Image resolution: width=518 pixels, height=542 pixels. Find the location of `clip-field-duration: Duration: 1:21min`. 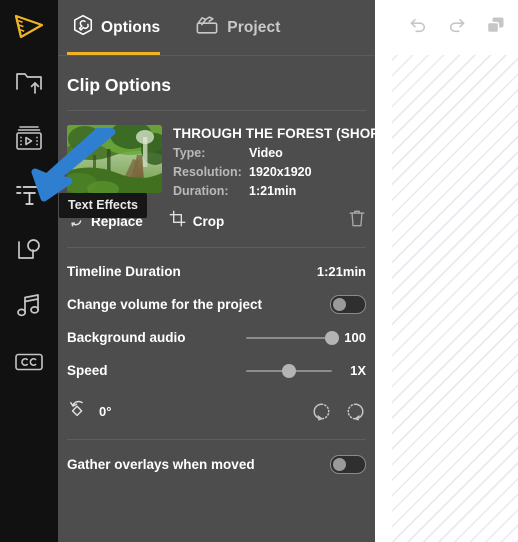

clip-field-duration: Duration: 1:21min is located at coordinates (274, 191).